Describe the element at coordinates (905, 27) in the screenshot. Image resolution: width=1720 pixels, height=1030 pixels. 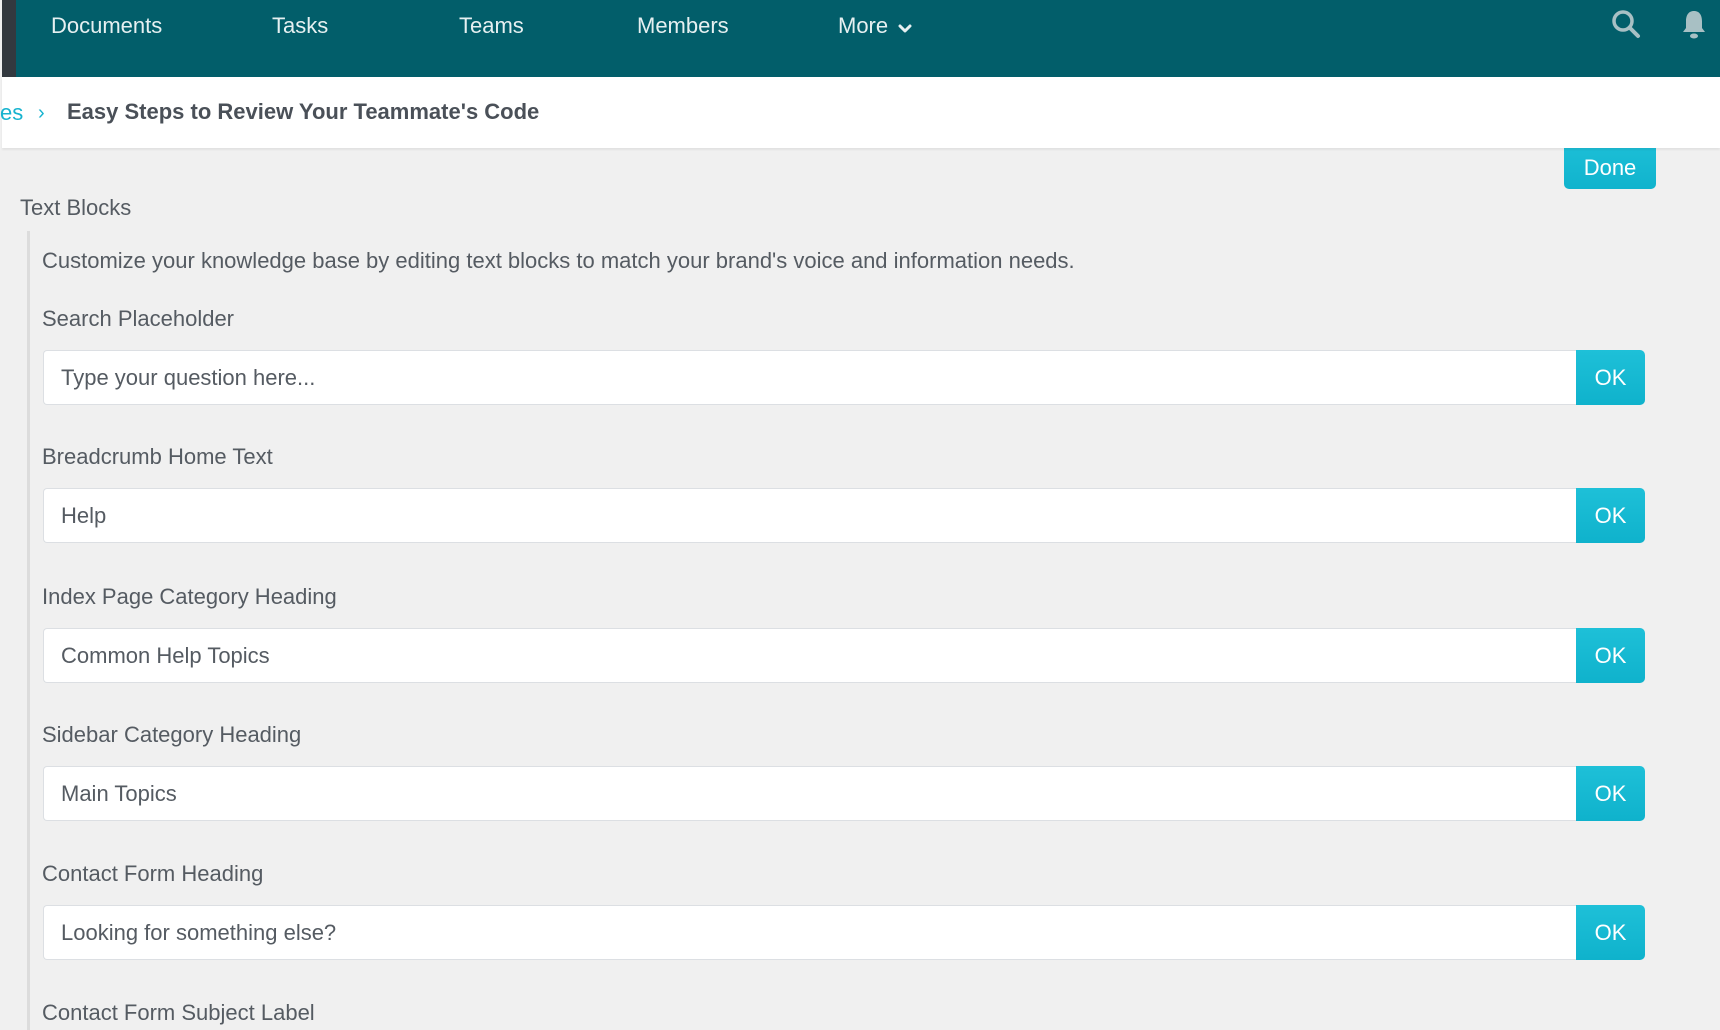
I see `chevron-down-icon` at that location.